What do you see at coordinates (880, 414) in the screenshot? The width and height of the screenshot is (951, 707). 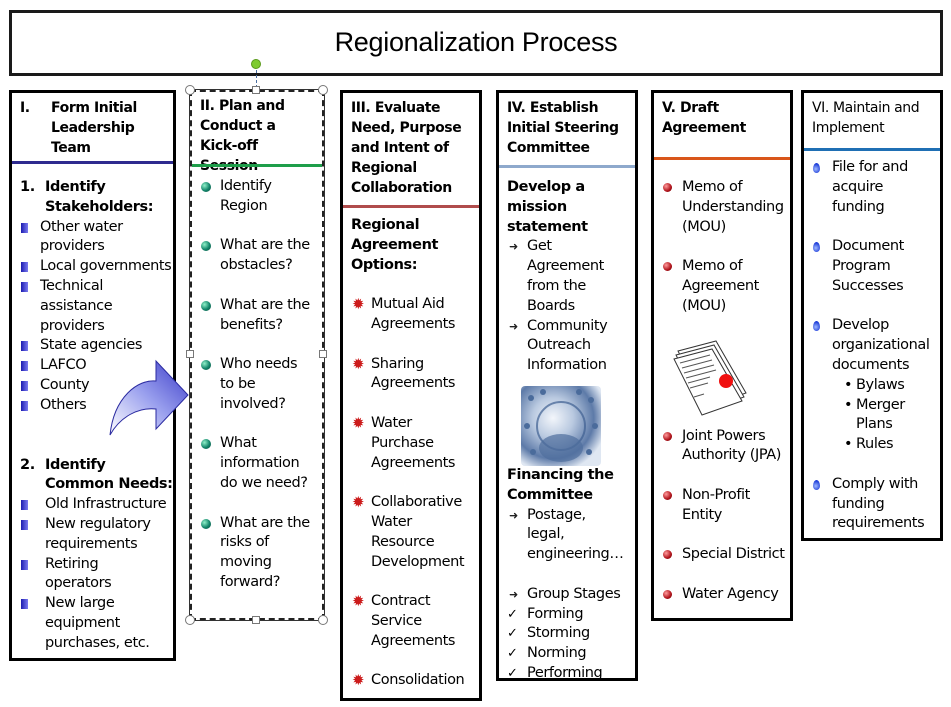 I see `item-text: Merger Plans` at bounding box center [880, 414].